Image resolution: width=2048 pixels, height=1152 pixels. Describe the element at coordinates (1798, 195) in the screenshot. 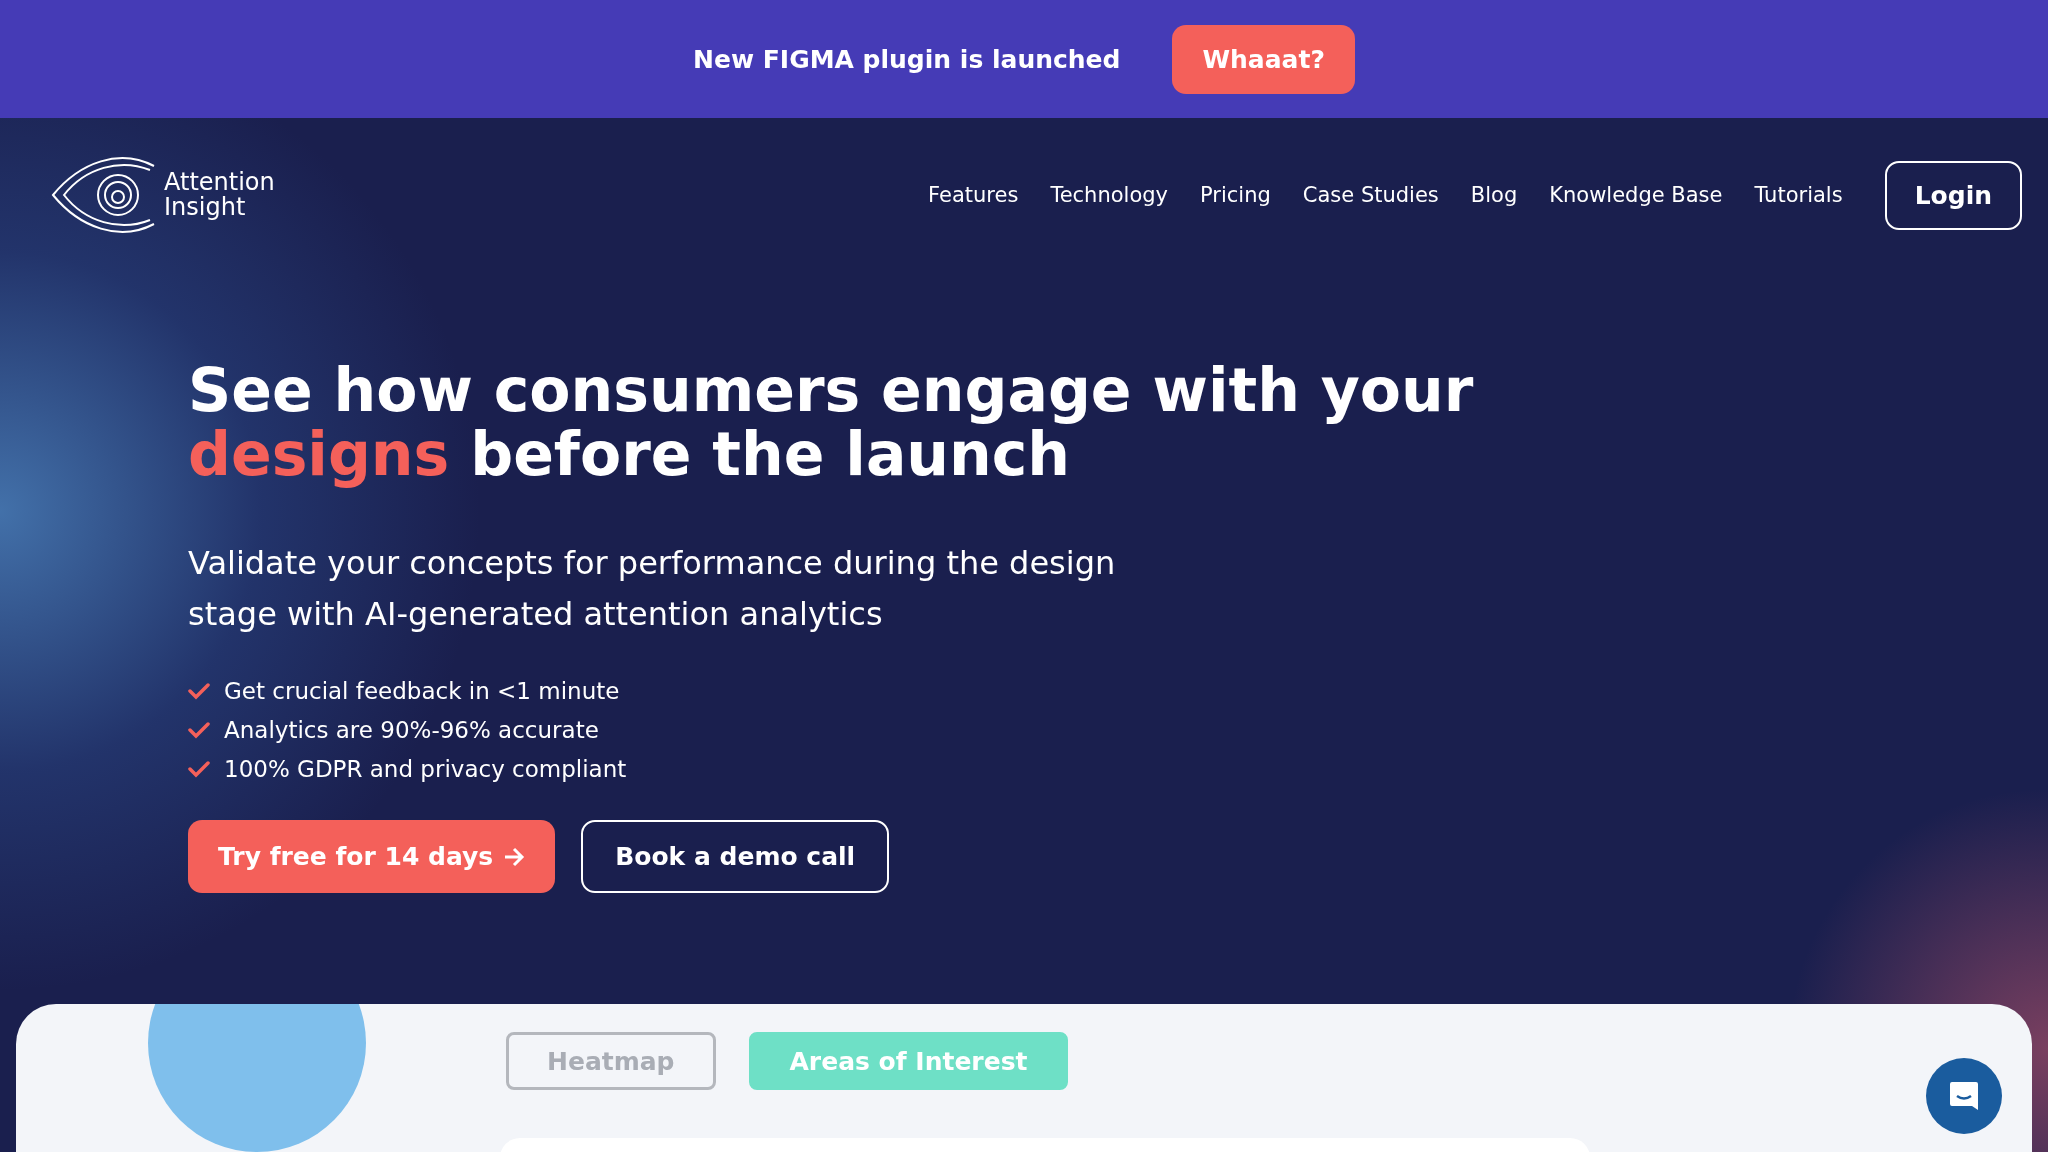

I see `nav-link: Tutorials` at that location.